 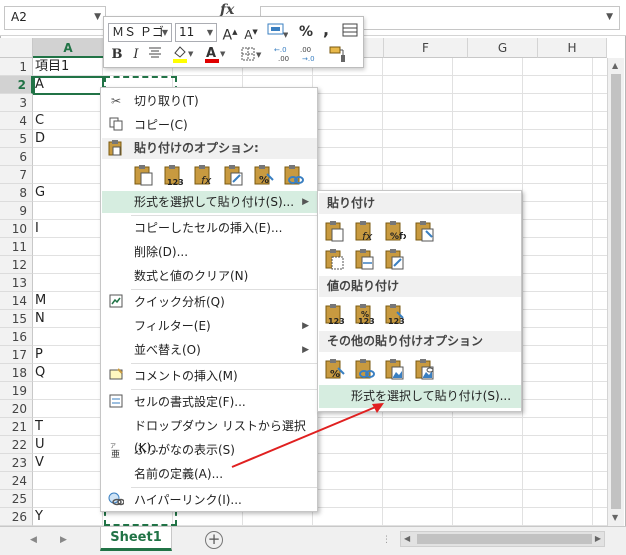 I want to click on tab-next-icon: ▶, so click(x=63, y=540).